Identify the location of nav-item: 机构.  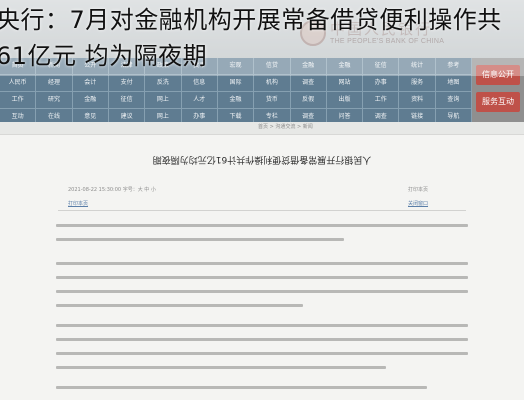
(272, 83).